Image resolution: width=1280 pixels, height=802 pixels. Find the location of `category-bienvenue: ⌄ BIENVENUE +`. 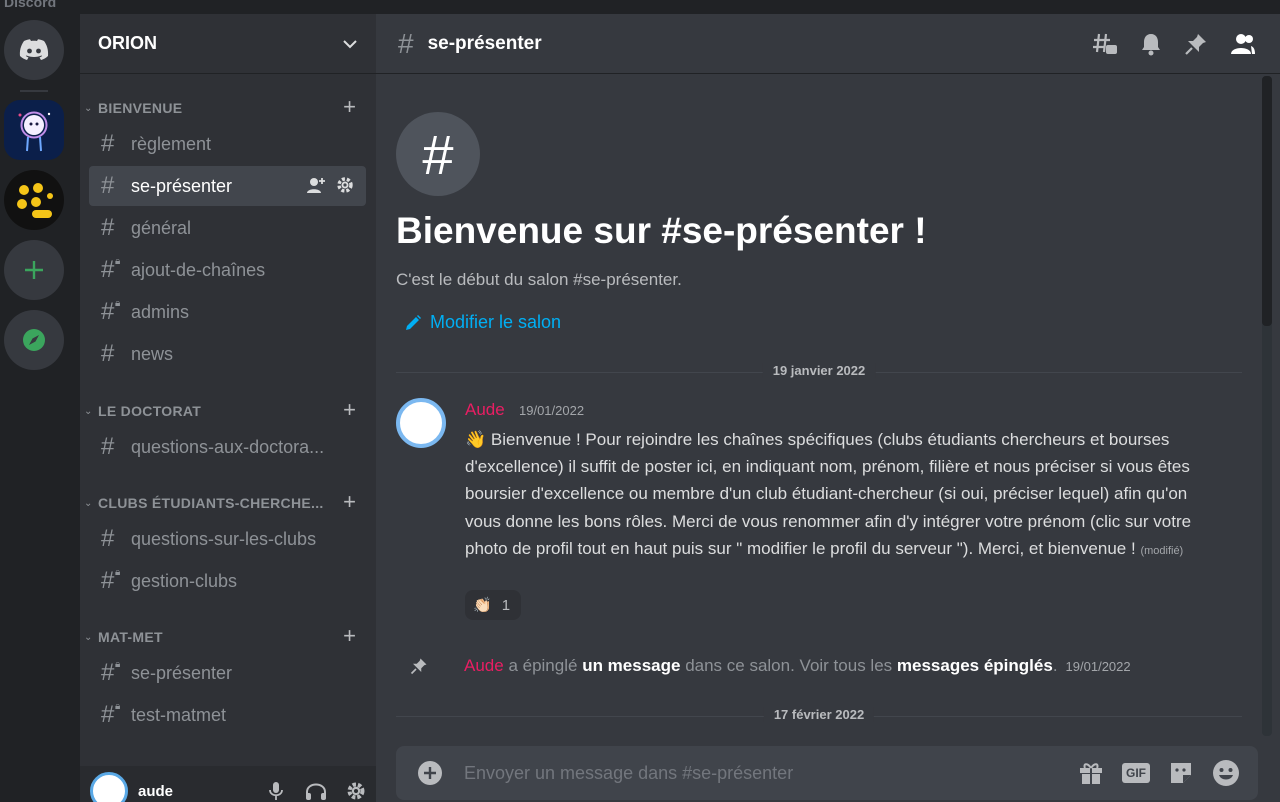

category-bienvenue: ⌄ BIENVENUE + is located at coordinates (228, 108).